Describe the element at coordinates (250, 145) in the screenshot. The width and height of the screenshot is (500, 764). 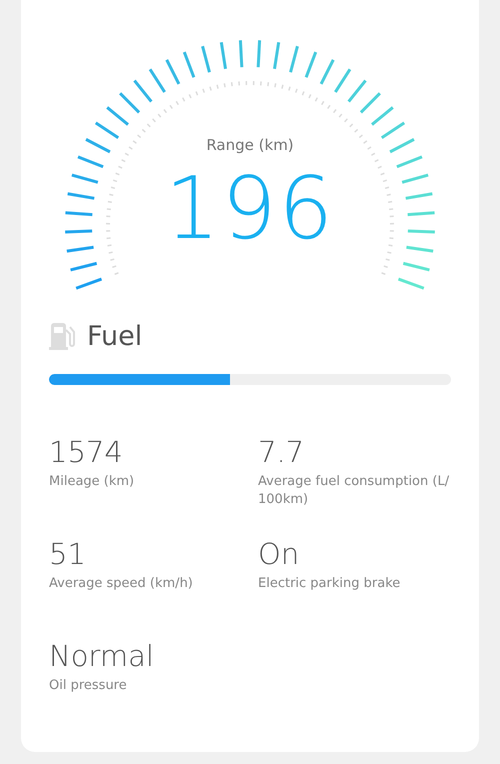
I see `range-label: Range (km)` at that location.